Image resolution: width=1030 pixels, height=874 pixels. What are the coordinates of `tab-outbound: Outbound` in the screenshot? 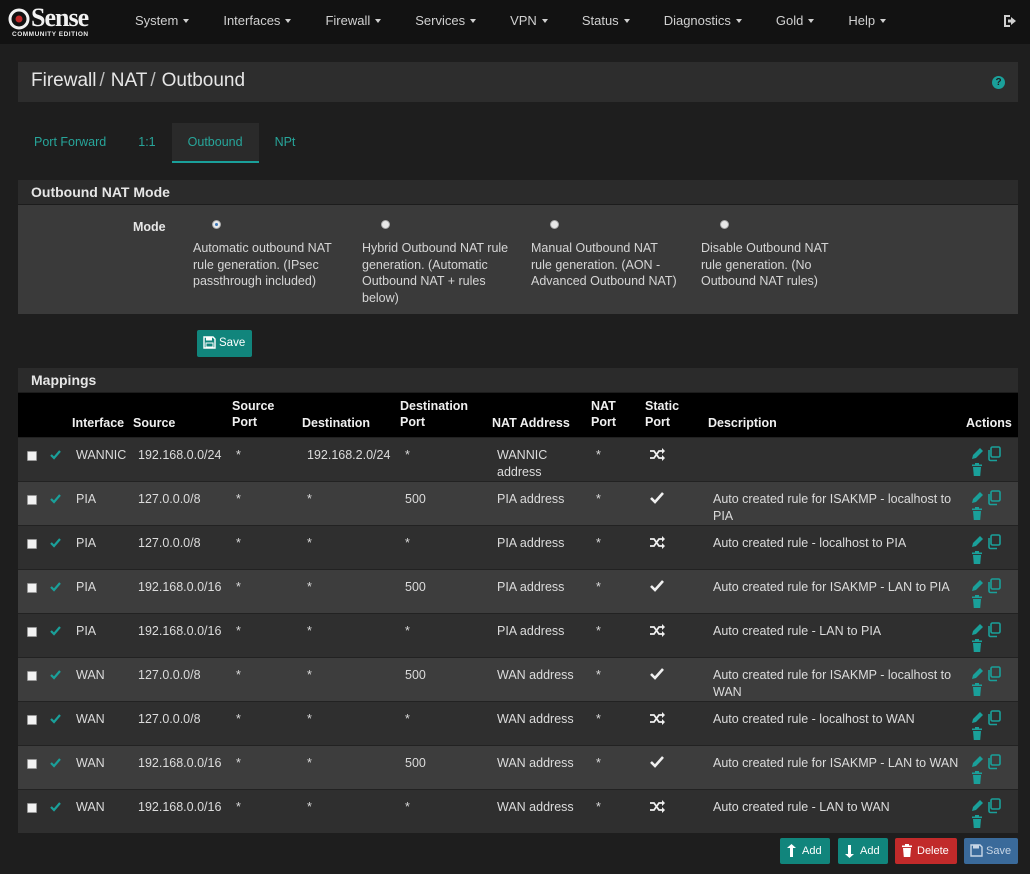 It's located at (215, 143).